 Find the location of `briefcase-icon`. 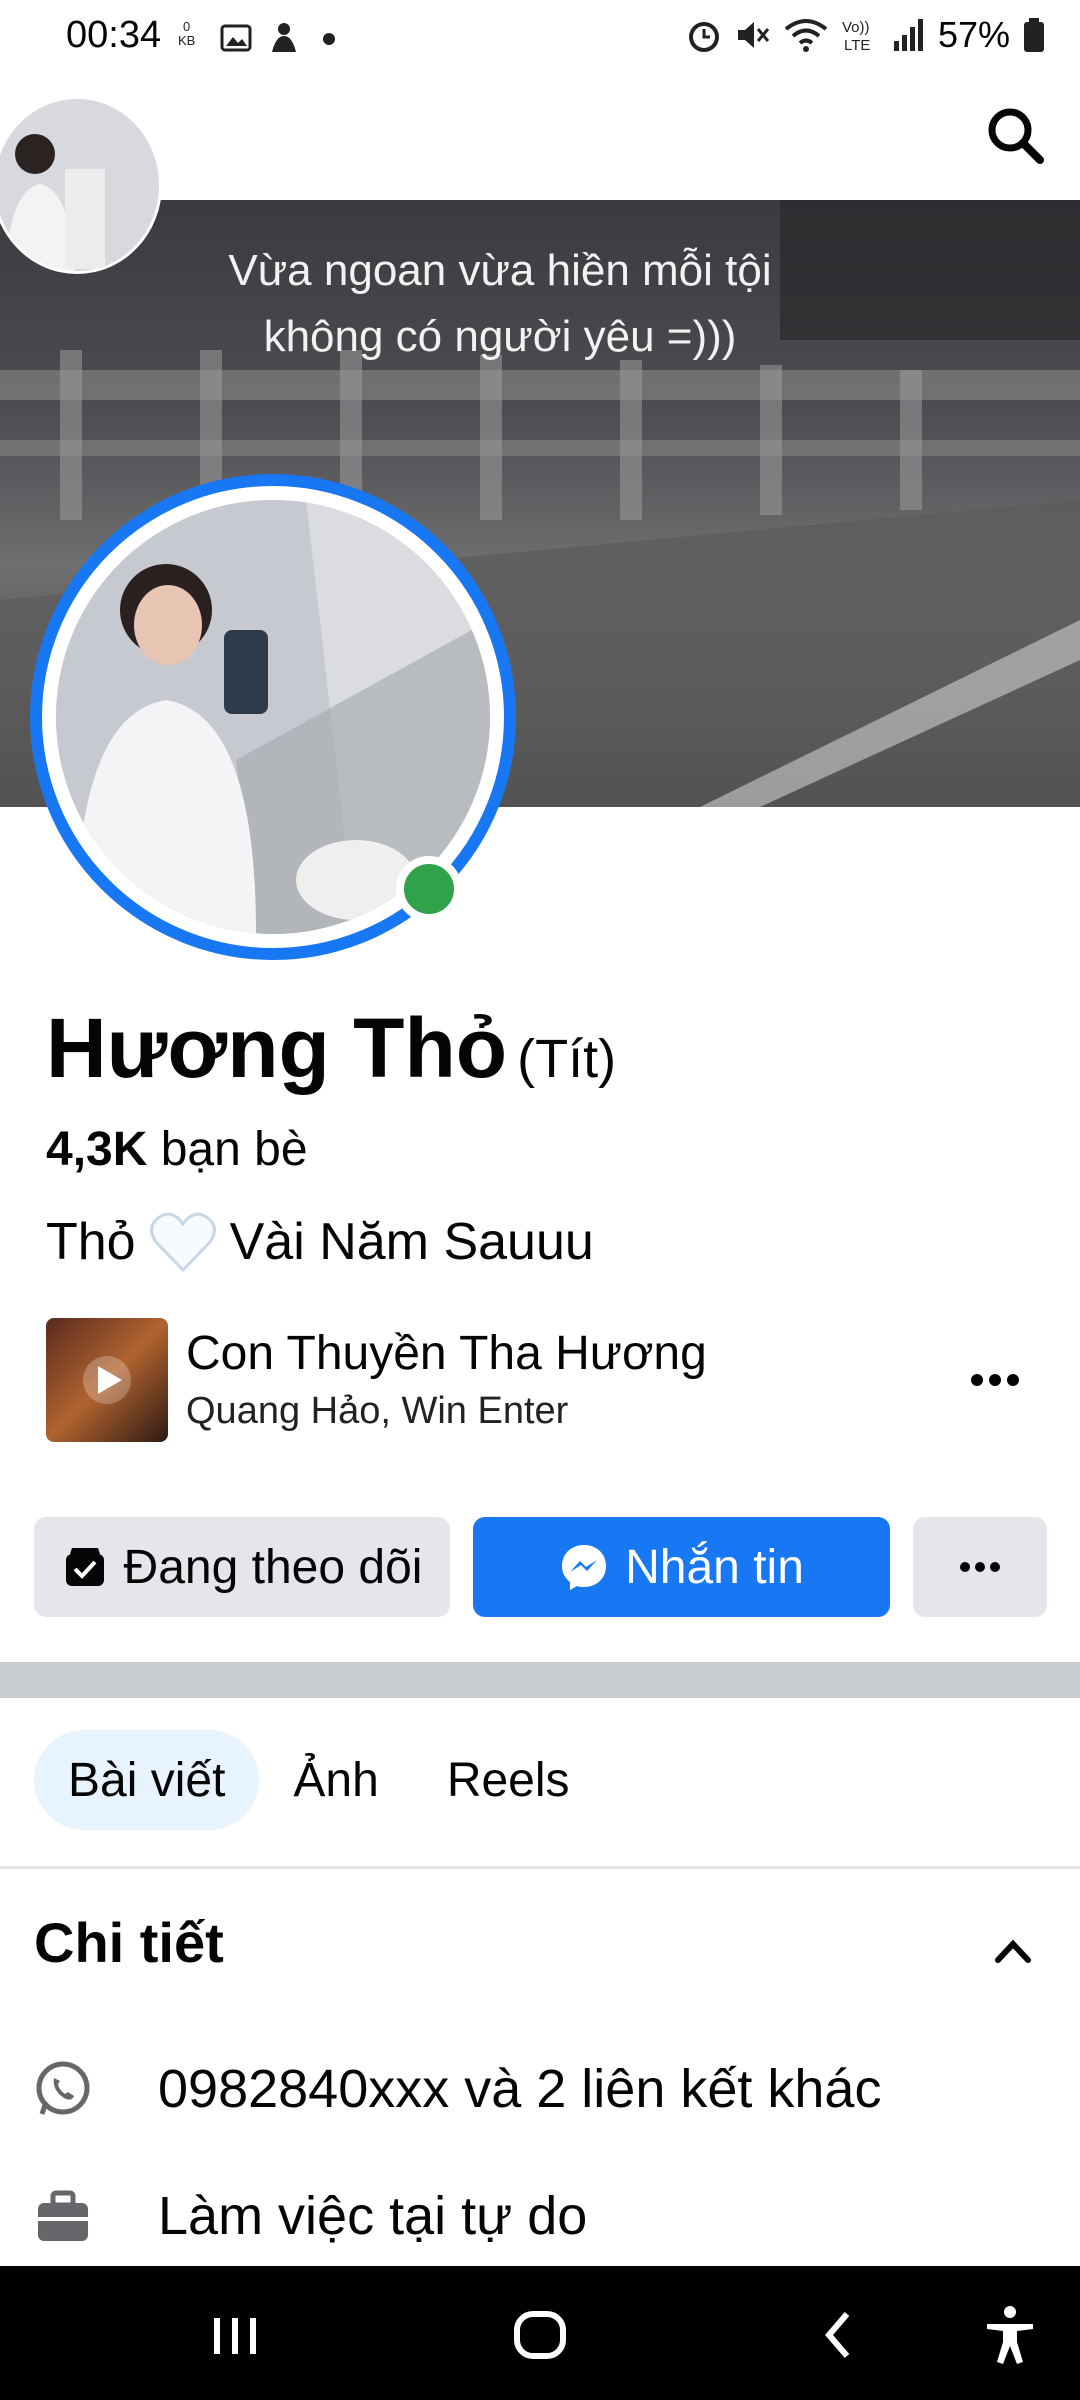

briefcase-icon is located at coordinates (63, 2215).